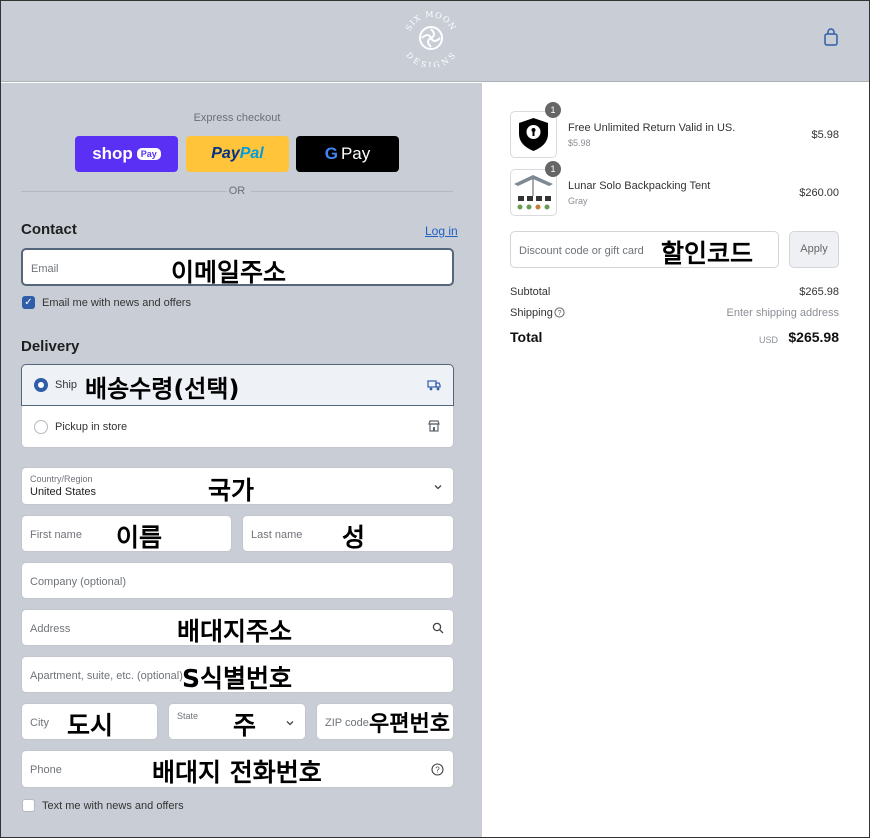 The height and width of the screenshot is (838, 870). What do you see at coordinates (39, 723) in the screenshot?
I see `city-placeholder: City` at bounding box center [39, 723].